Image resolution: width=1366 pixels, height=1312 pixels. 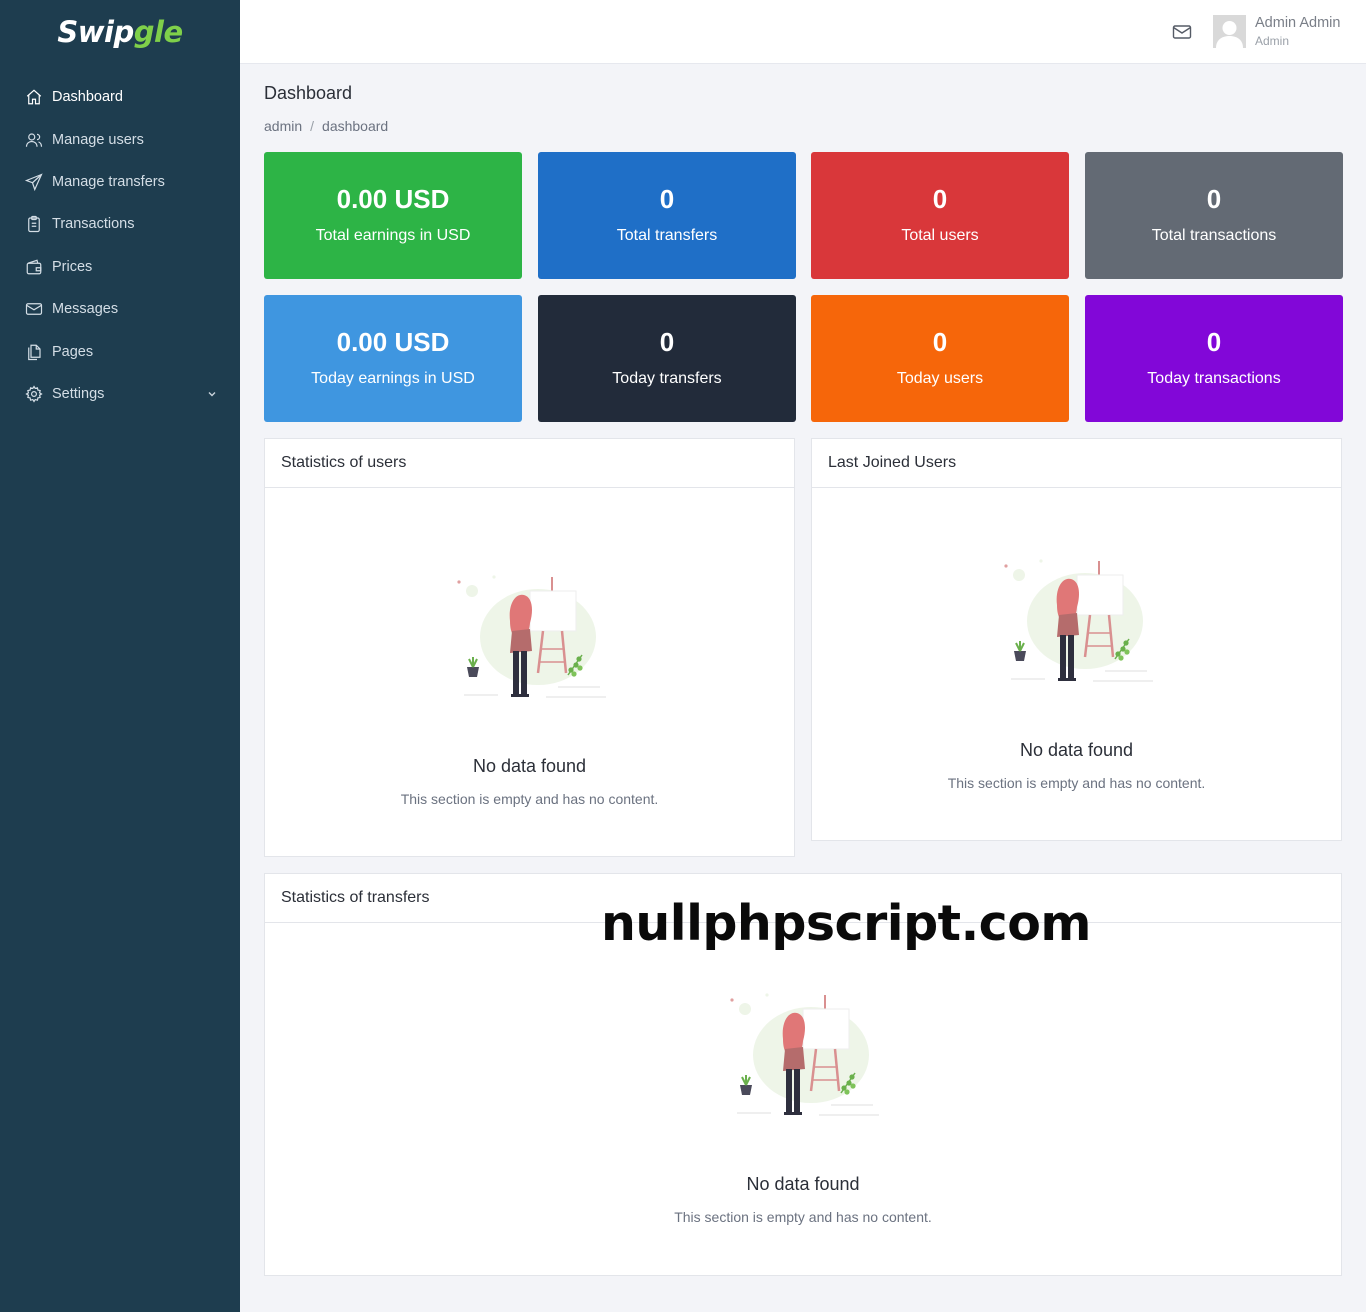 What do you see at coordinates (120, 309) in the screenshot?
I see `sidebar-item-messages: Messages` at bounding box center [120, 309].